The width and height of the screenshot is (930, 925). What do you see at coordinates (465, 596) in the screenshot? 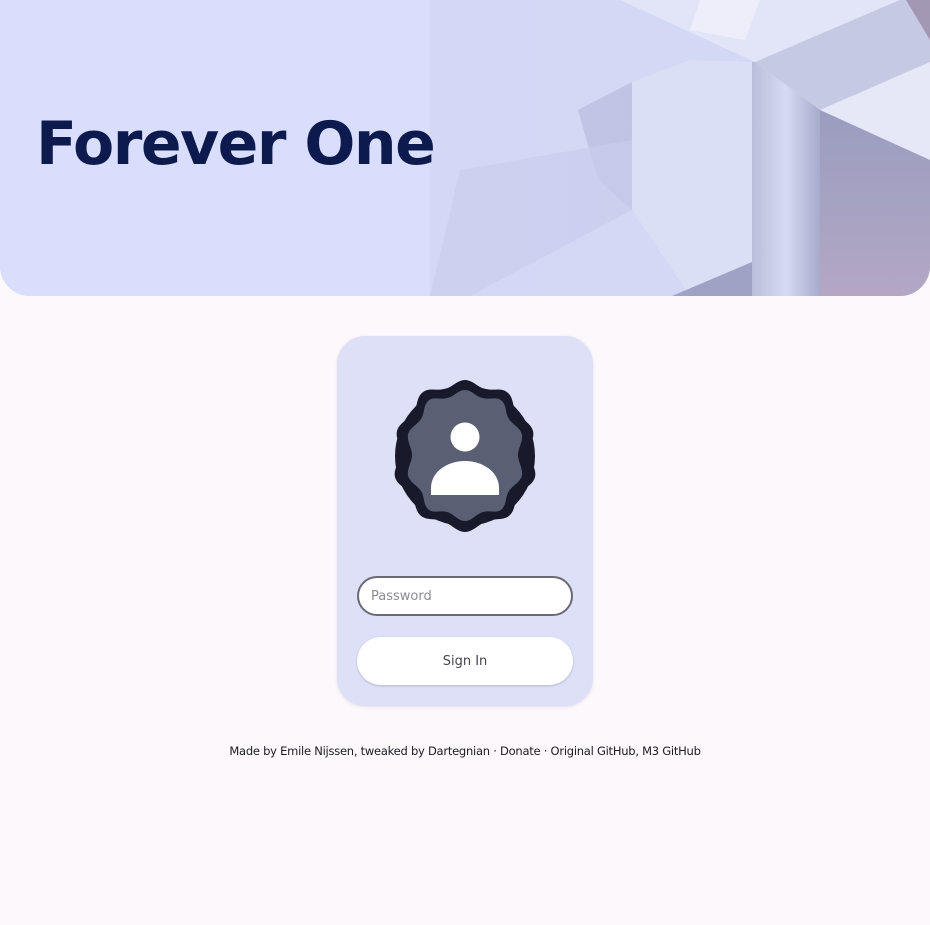
I see `password-input` at bounding box center [465, 596].